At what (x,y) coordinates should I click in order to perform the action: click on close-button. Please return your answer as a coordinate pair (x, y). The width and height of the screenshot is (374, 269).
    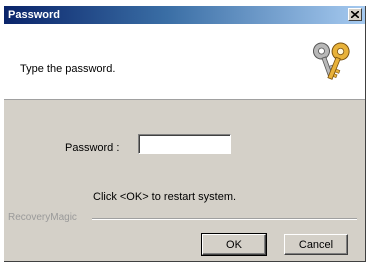
    Looking at the image, I should click on (355, 14).